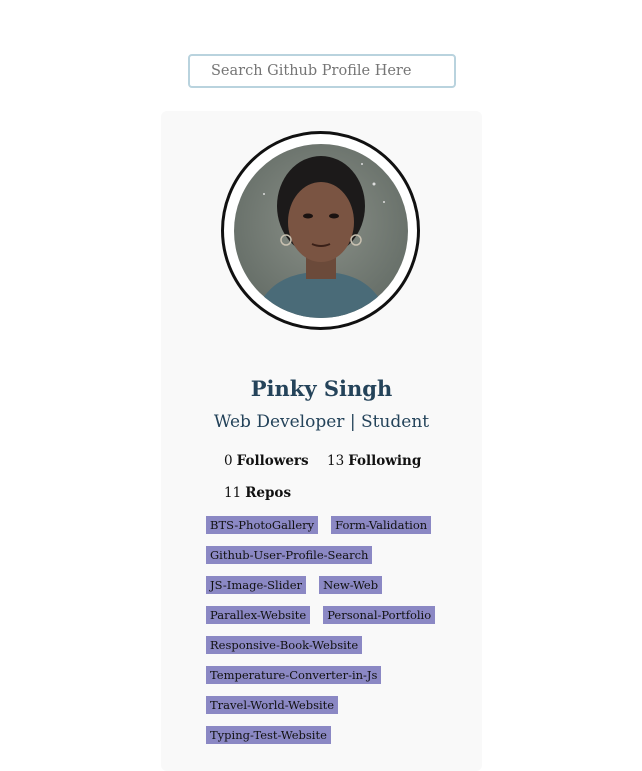 This screenshot has width=642, height=771. What do you see at coordinates (351, 585) in the screenshot?
I see `repo-link: New-Web` at bounding box center [351, 585].